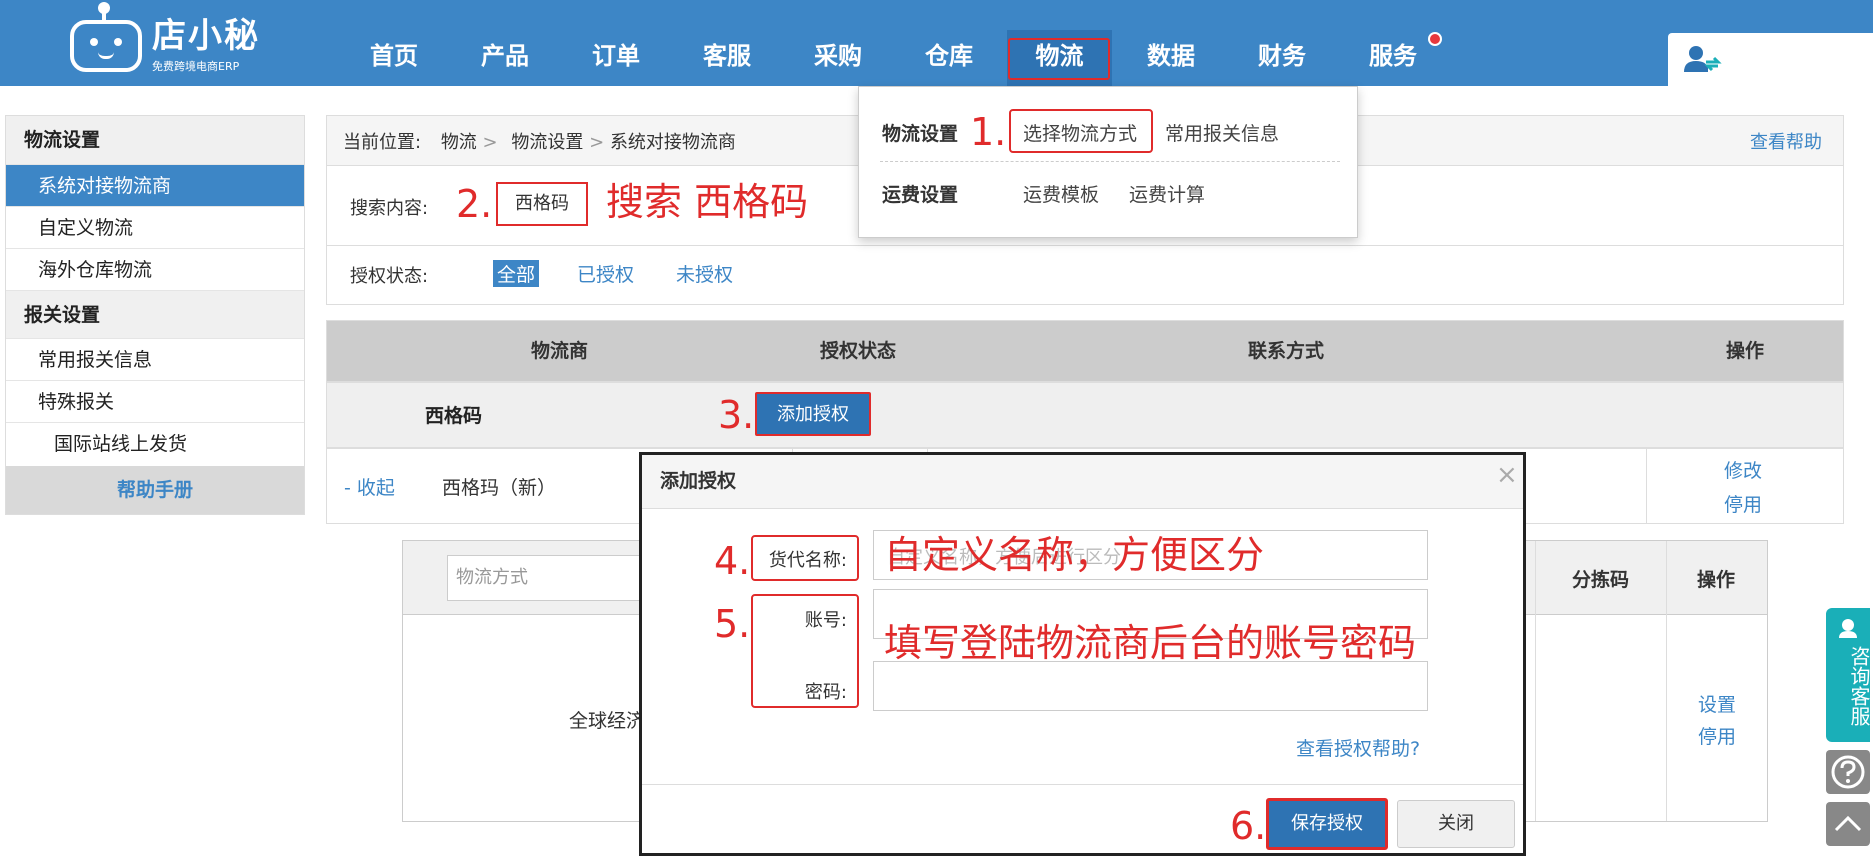 This screenshot has height=859, width=1873. Describe the element at coordinates (560, 351) in the screenshot. I see `th-carrier: 物流商` at that location.